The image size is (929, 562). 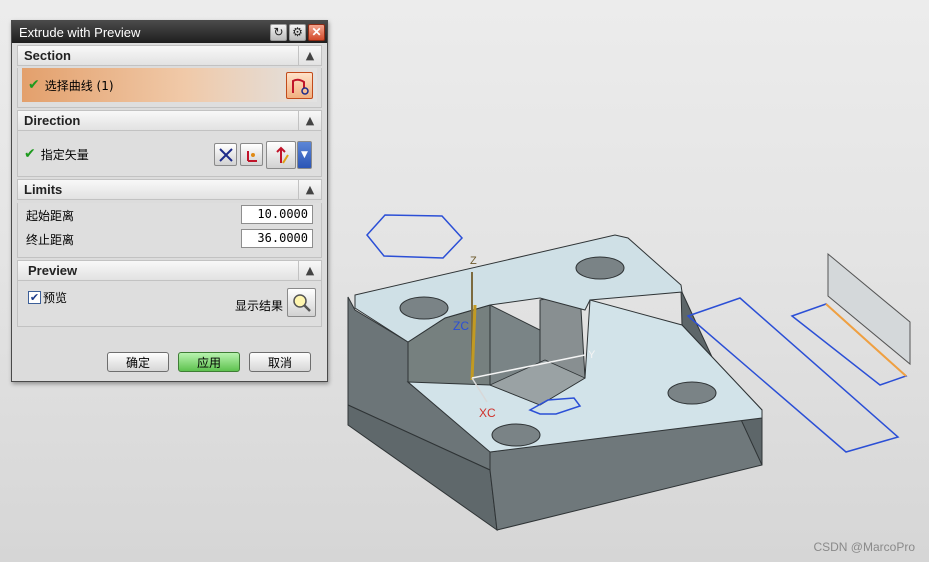 I want to click on start-distance-row: 起始距离 10.0000, so click(x=169, y=215).